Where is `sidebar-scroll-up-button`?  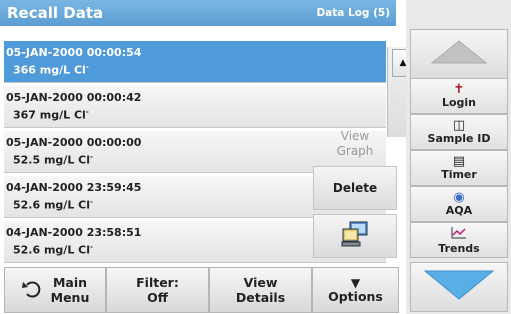 sidebar-scroll-up-button is located at coordinates (459, 54).